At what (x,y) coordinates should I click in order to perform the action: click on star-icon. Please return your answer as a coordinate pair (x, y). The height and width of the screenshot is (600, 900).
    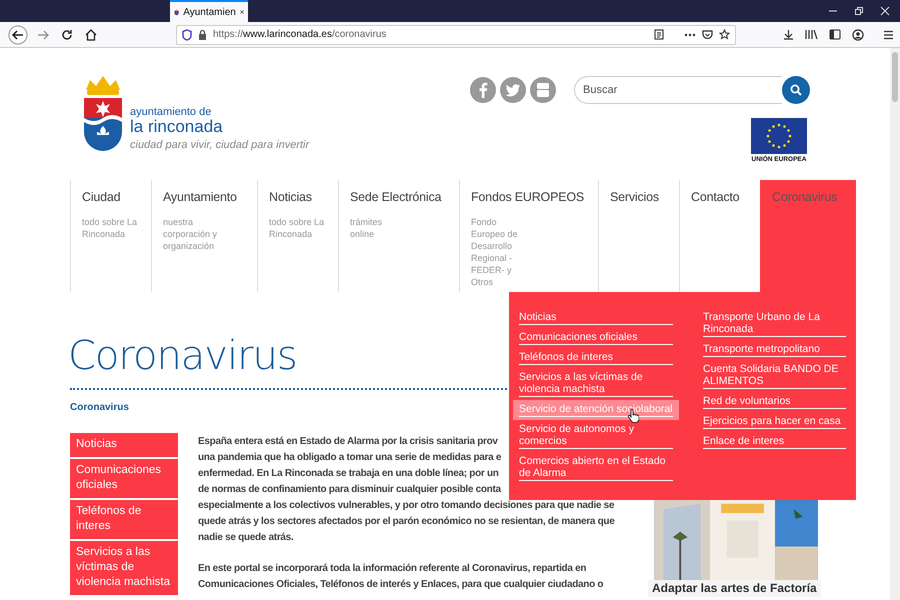
    Looking at the image, I should click on (724, 34).